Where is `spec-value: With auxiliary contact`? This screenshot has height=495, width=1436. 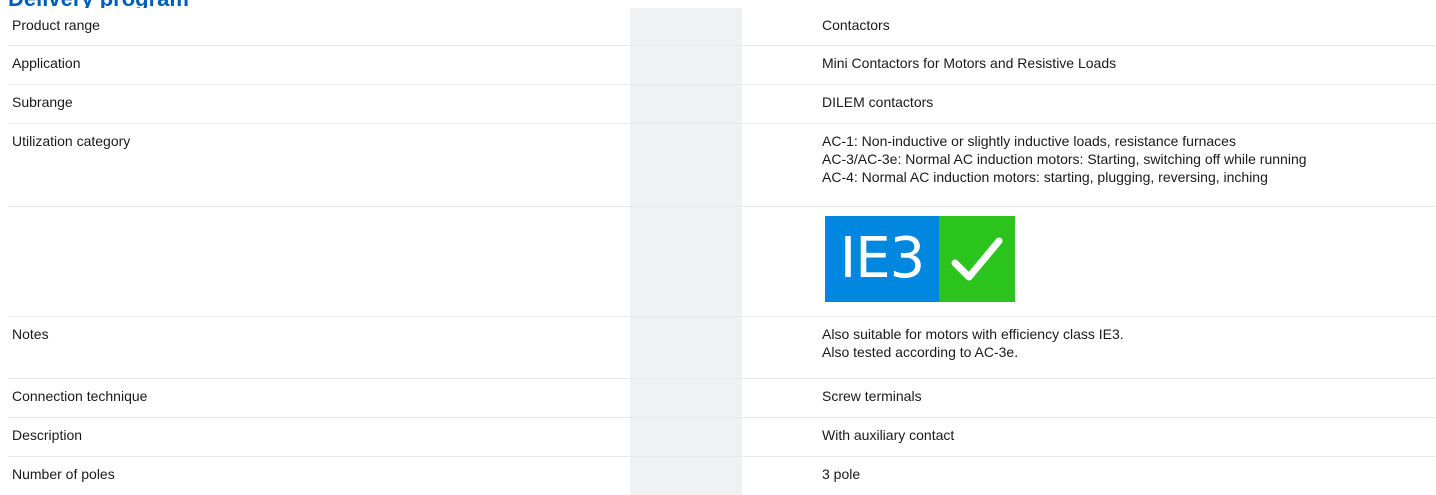 spec-value: With auxiliary contact is located at coordinates (1125, 437).